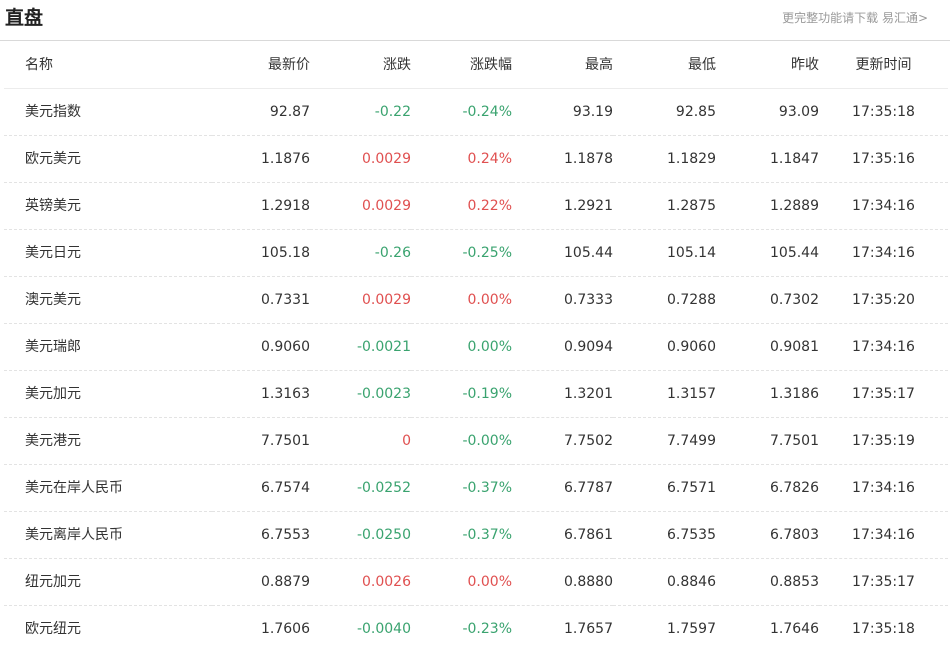  What do you see at coordinates (261, 159) in the screenshot?
I see `cell-last: 1.1876` at bounding box center [261, 159].